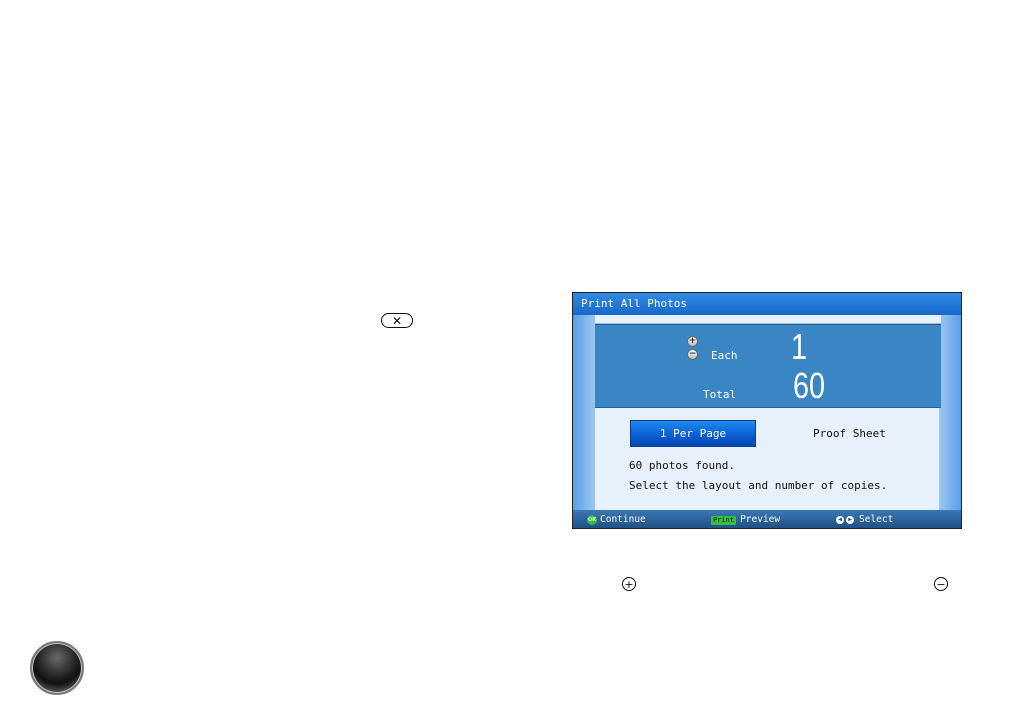  I want to click on status-continue: OK Continue, so click(616, 519).